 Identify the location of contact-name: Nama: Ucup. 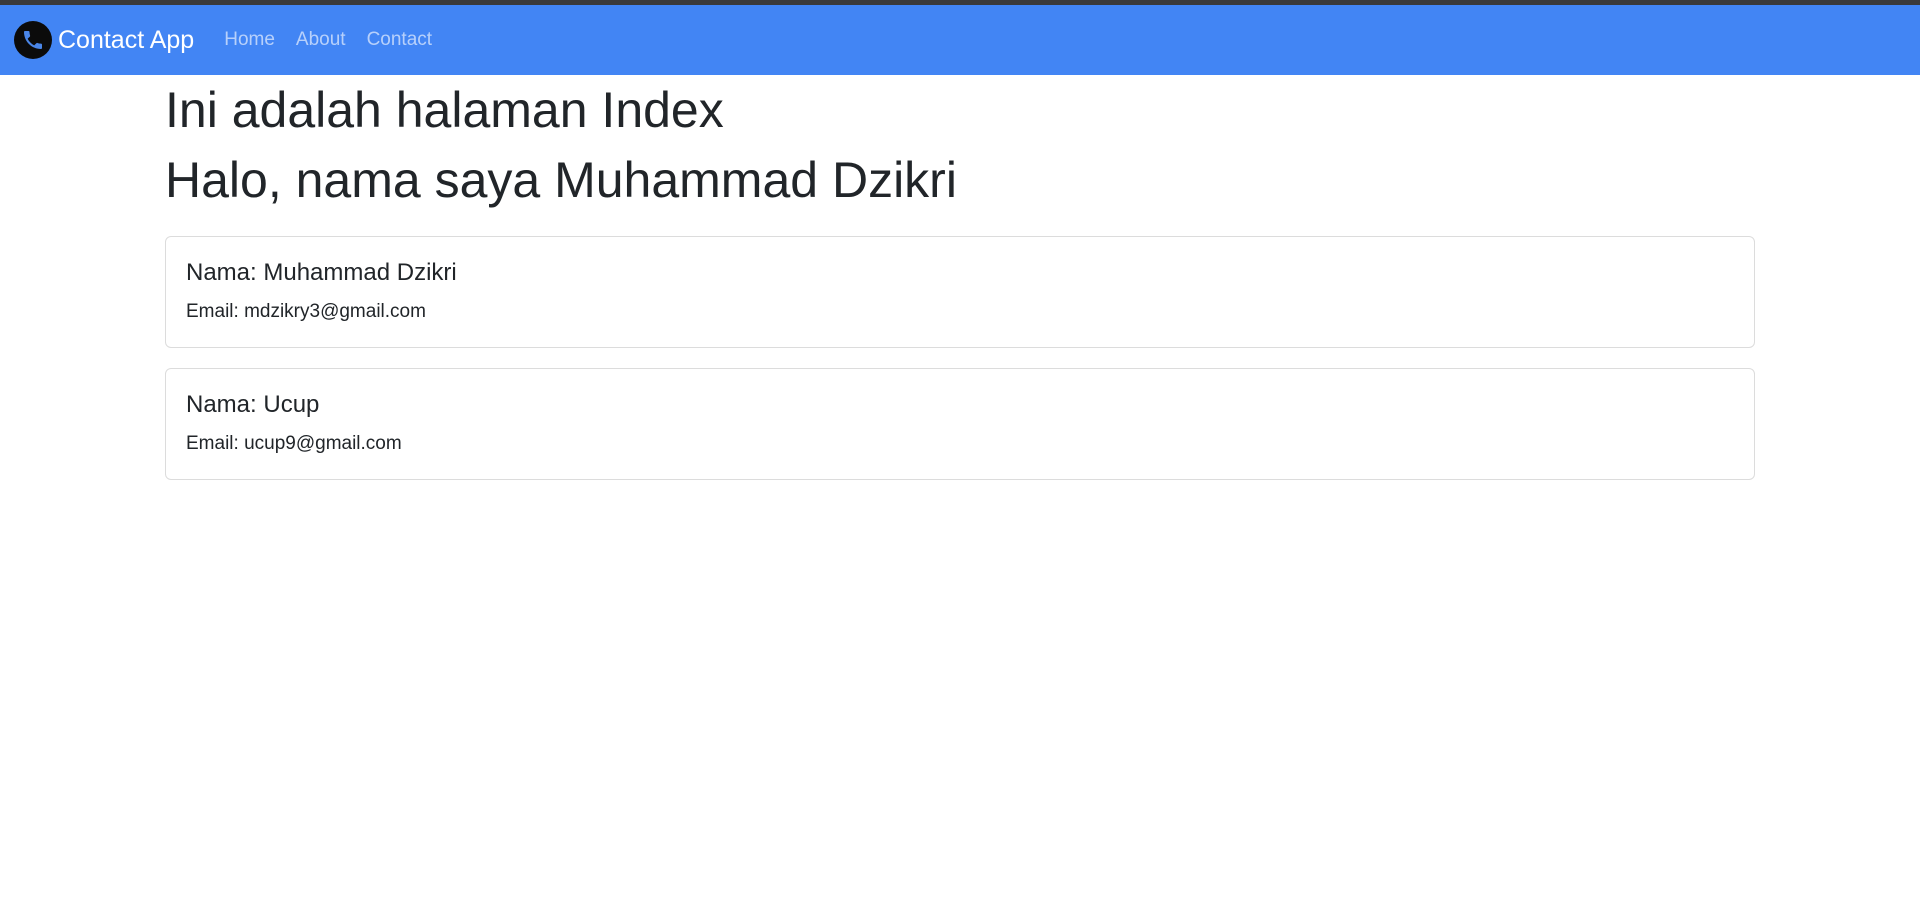
(253, 404).